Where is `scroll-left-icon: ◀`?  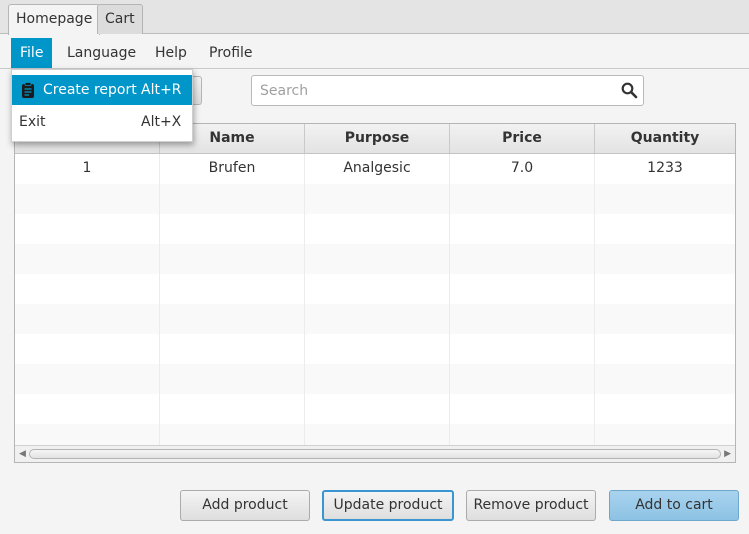 scroll-left-icon: ◀ is located at coordinates (22, 454).